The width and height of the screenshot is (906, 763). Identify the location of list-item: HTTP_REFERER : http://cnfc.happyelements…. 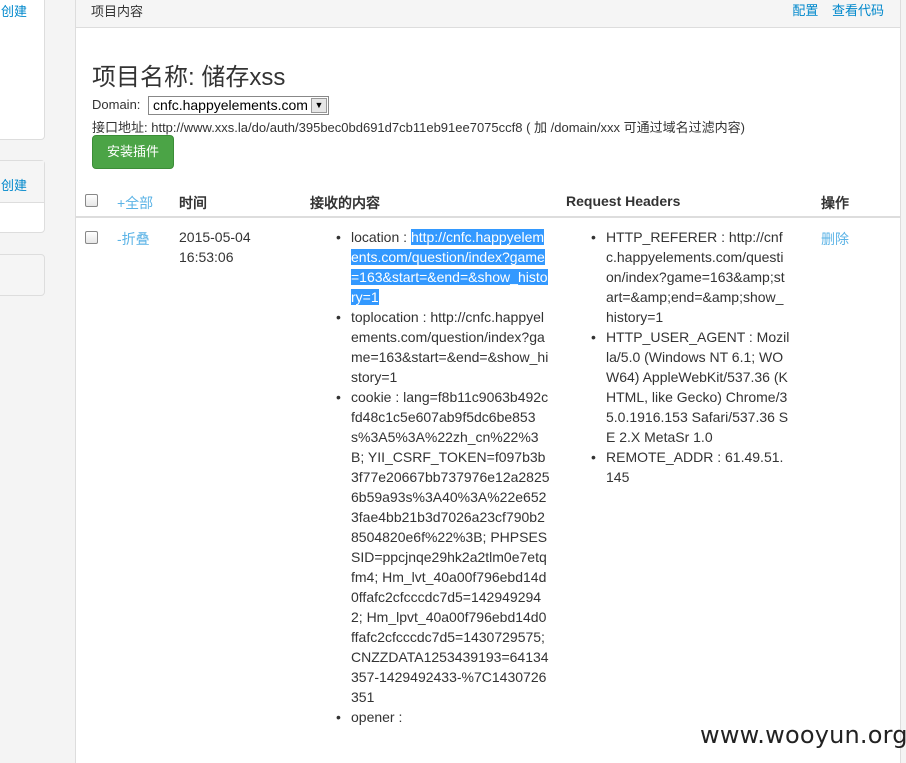
(691, 277).